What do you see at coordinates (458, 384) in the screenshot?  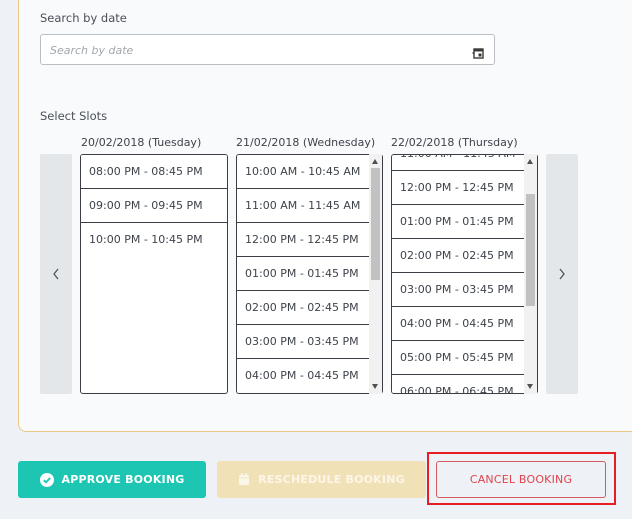 I see `time-slot: 06:00 PM - 06:45 PM` at bounding box center [458, 384].